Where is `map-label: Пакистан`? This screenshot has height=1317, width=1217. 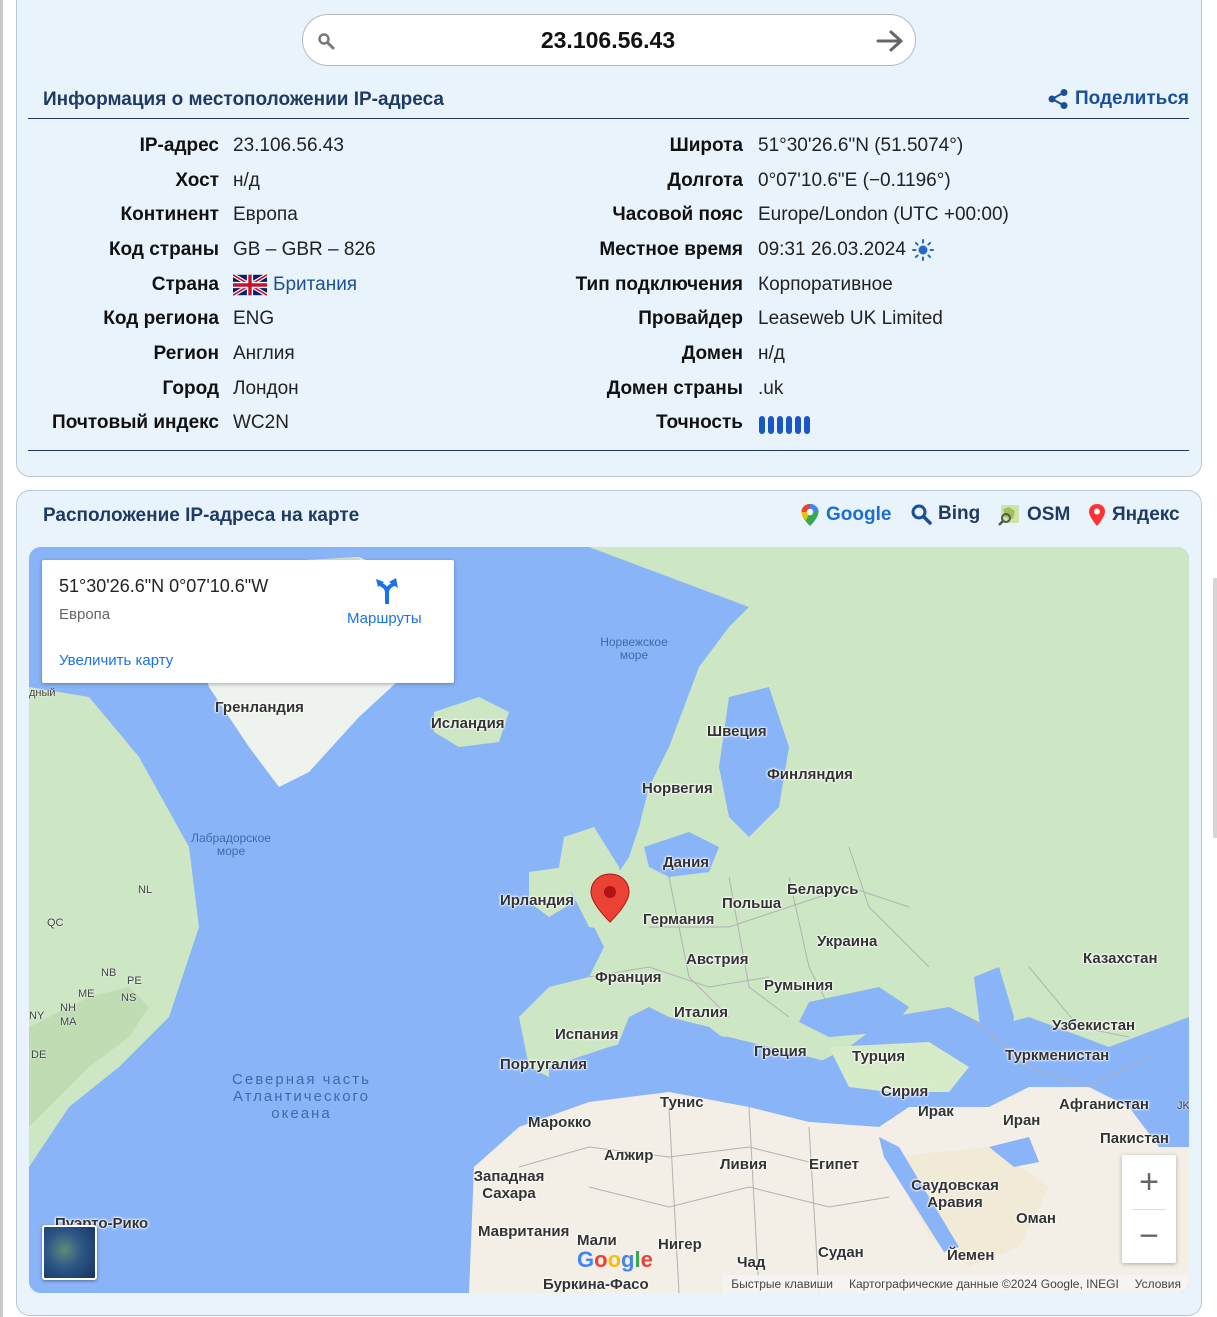
map-label: Пакистан is located at coordinates (1134, 1138).